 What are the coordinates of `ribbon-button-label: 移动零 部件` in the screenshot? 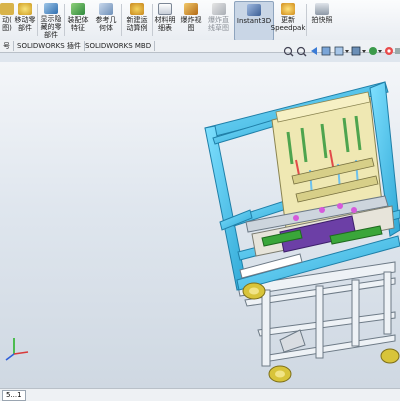 It's located at (25, 24).